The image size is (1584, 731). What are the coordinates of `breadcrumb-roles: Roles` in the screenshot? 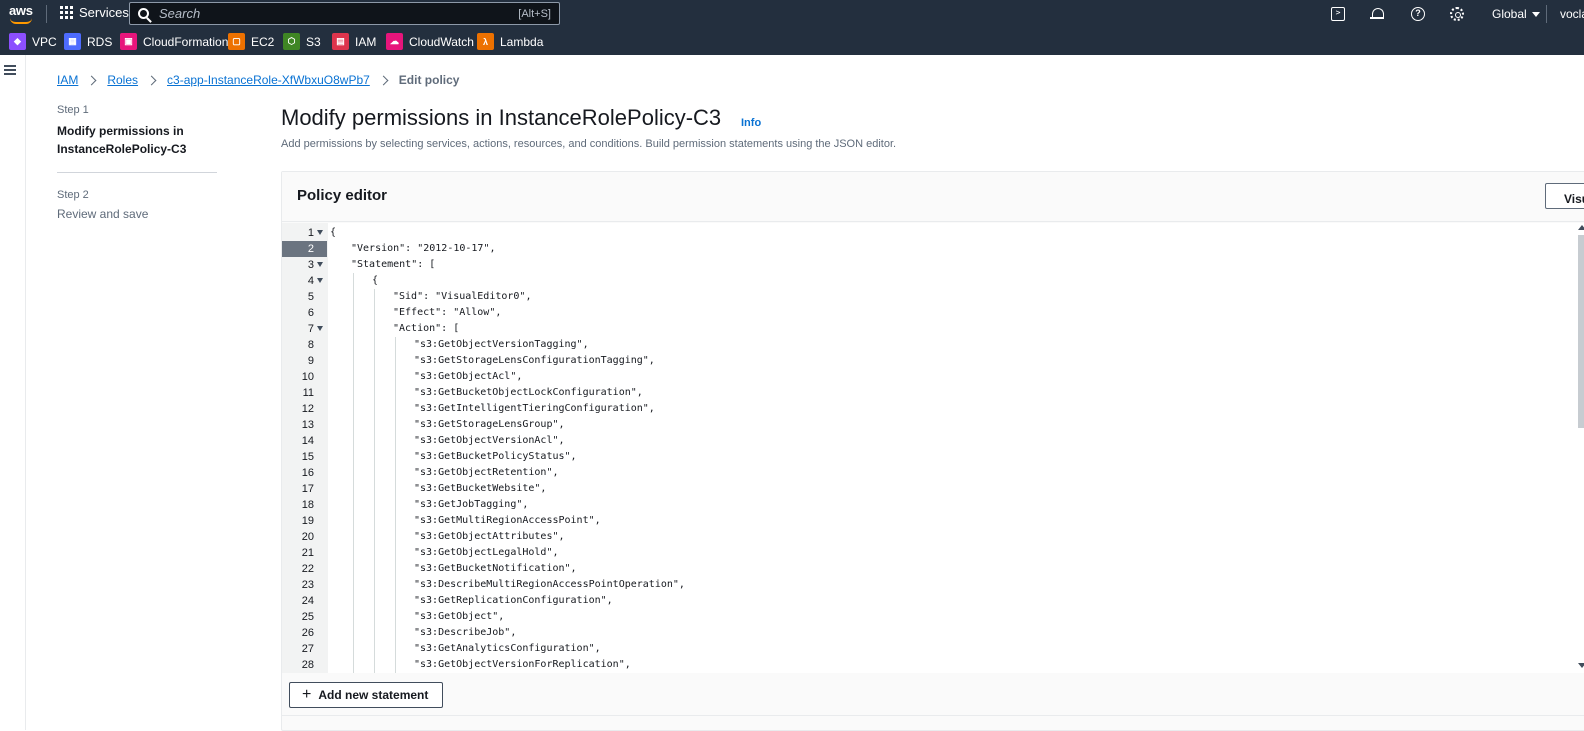 It's located at (122, 80).